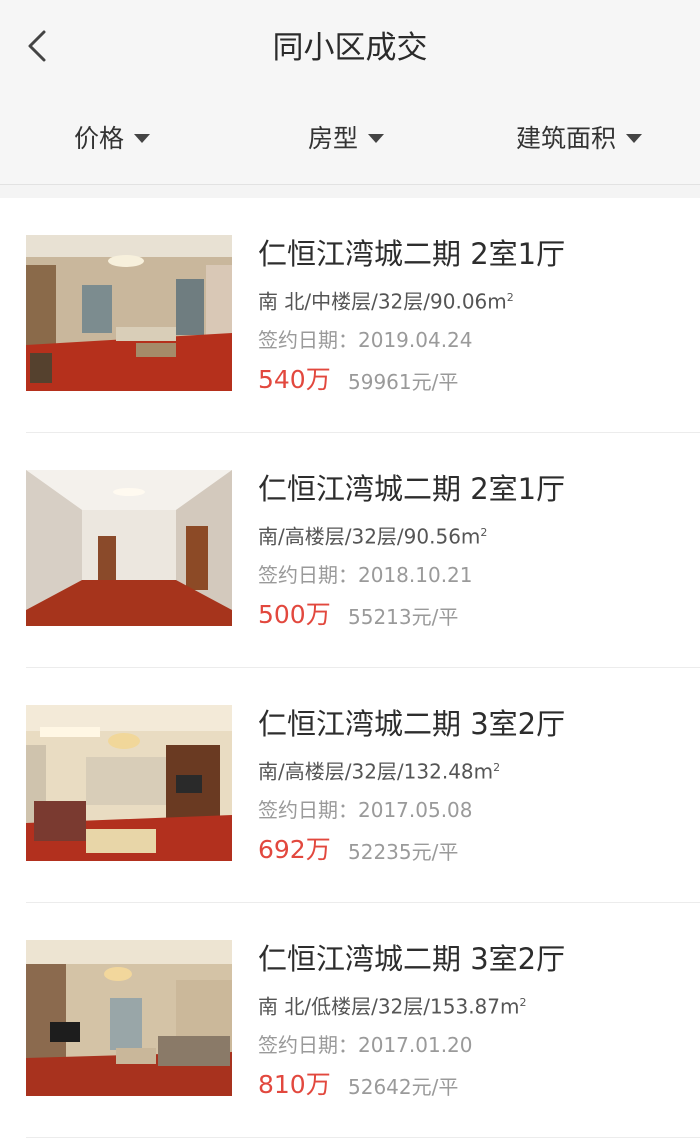 This screenshot has width=700, height=1144. I want to click on spec-text: 南/高楼层/32层/90.56m, so click(369, 536).